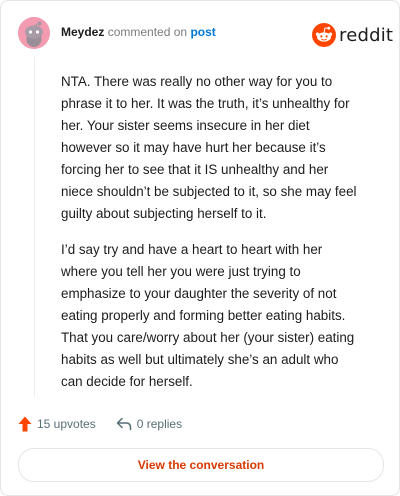  I want to click on reddit-snoo-icon, so click(324, 35).